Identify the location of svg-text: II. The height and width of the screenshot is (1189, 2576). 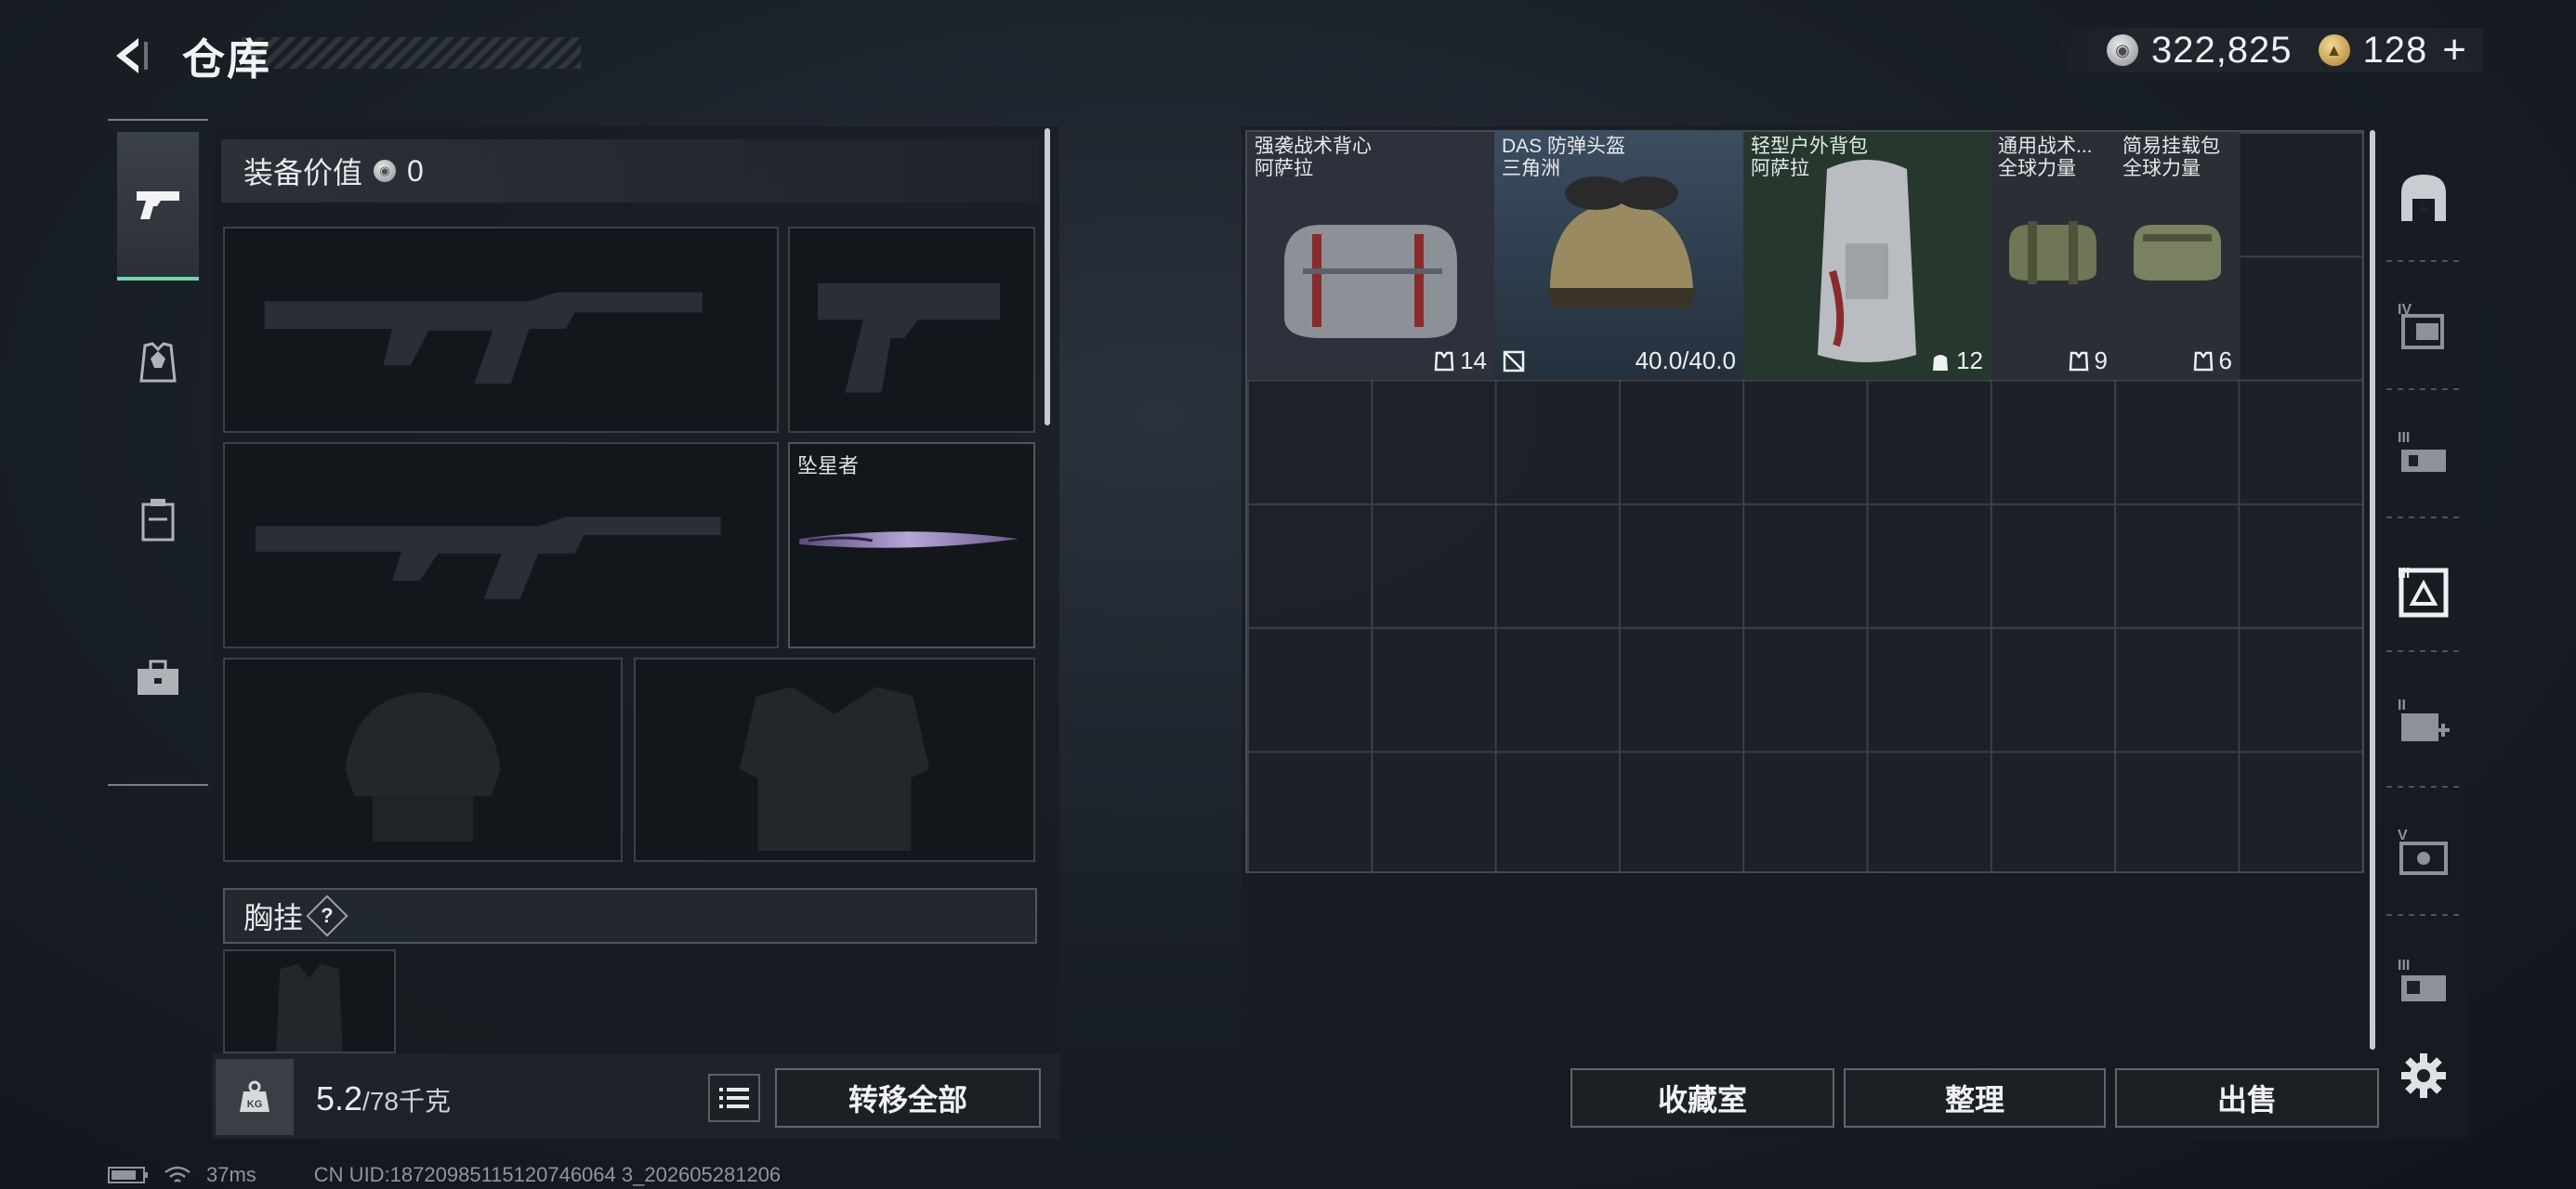
(2402, 705).